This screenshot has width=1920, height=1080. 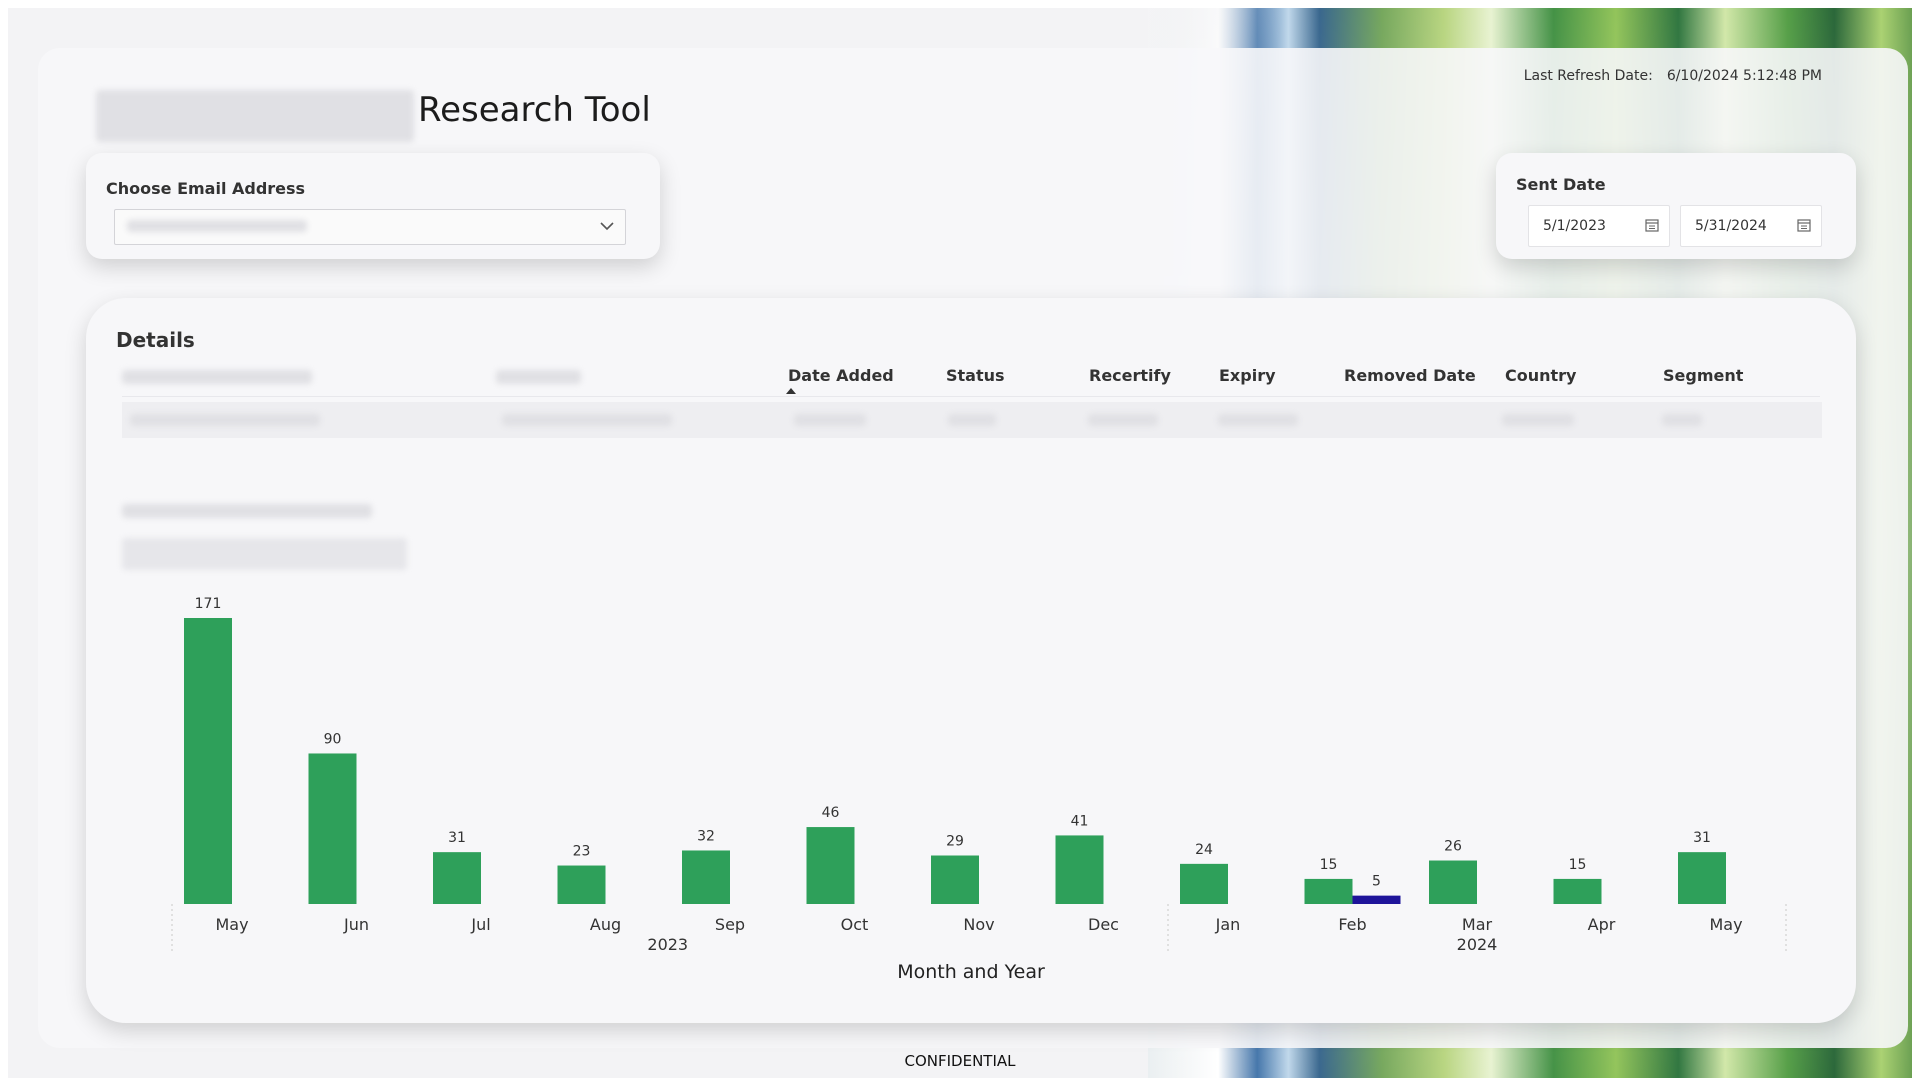 I want to click on date-slicer-title: Sent Date, so click(x=1561, y=184).